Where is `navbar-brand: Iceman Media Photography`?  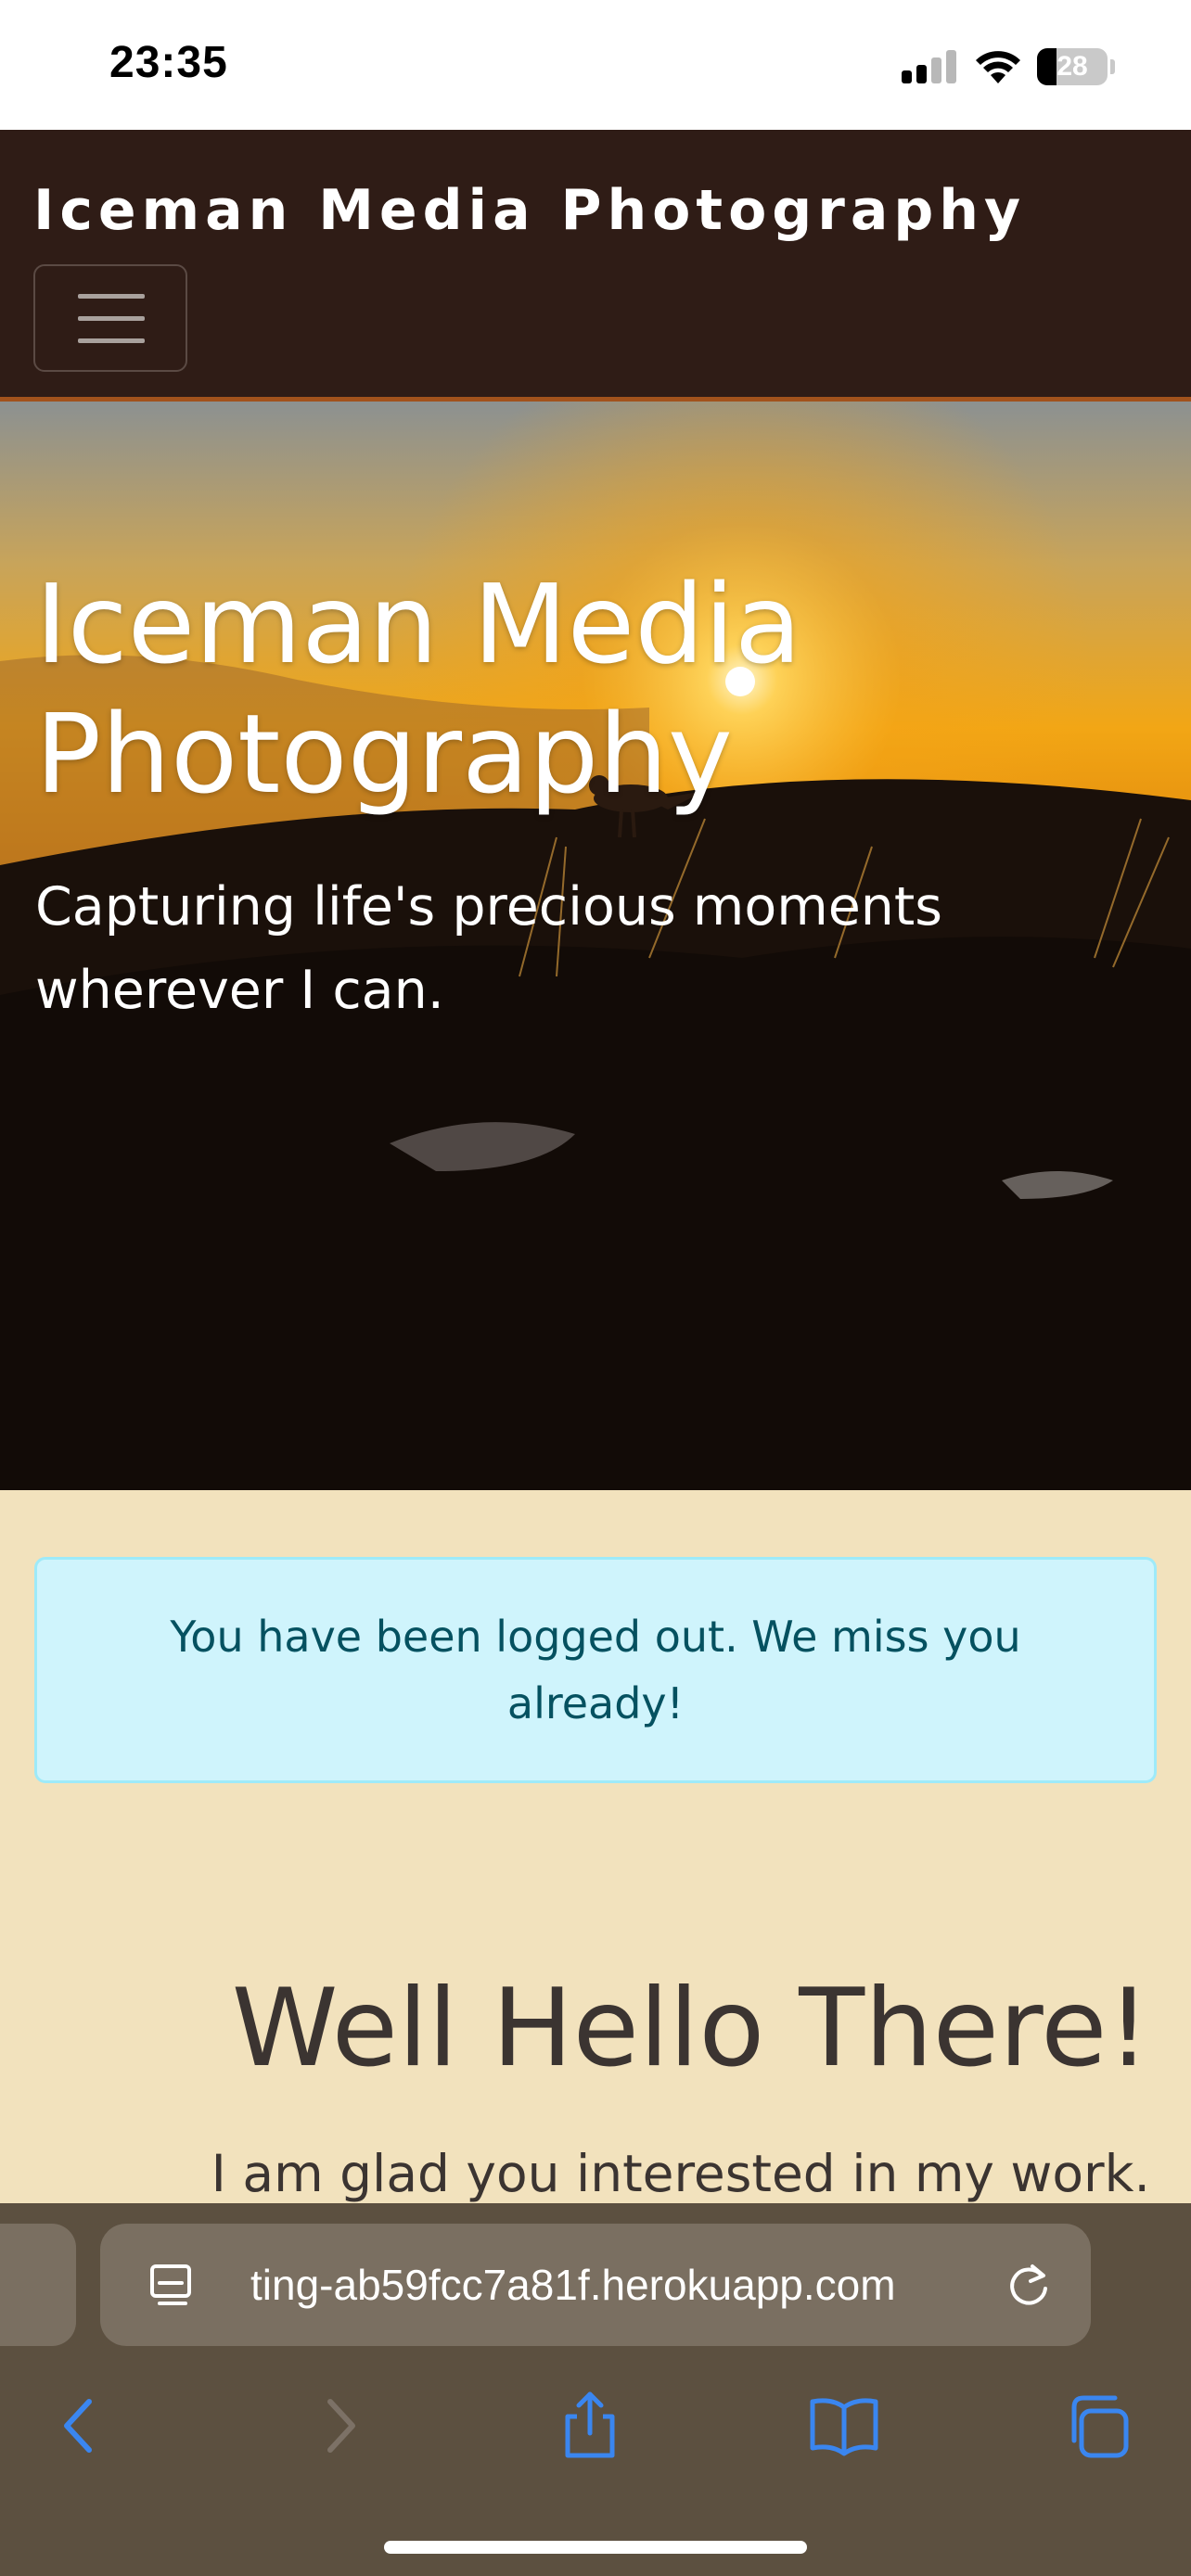 navbar-brand: Iceman Media Photography is located at coordinates (529, 211).